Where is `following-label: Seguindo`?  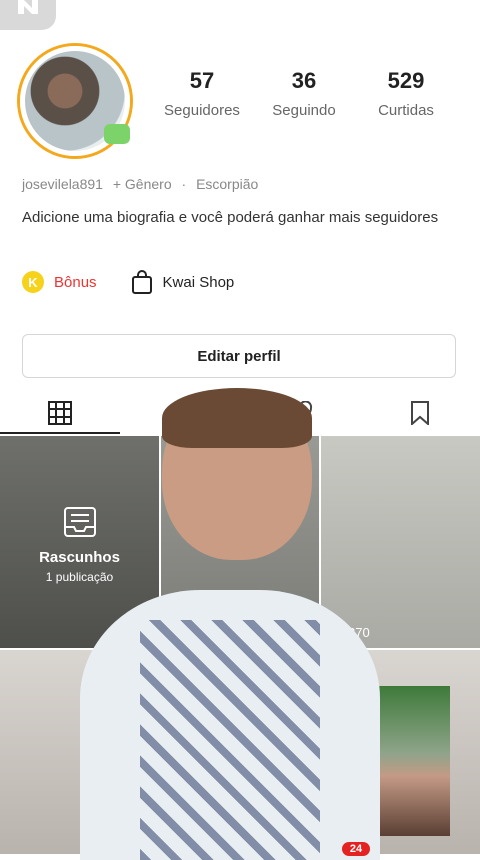 following-label: Seguindo is located at coordinates (304, 110).